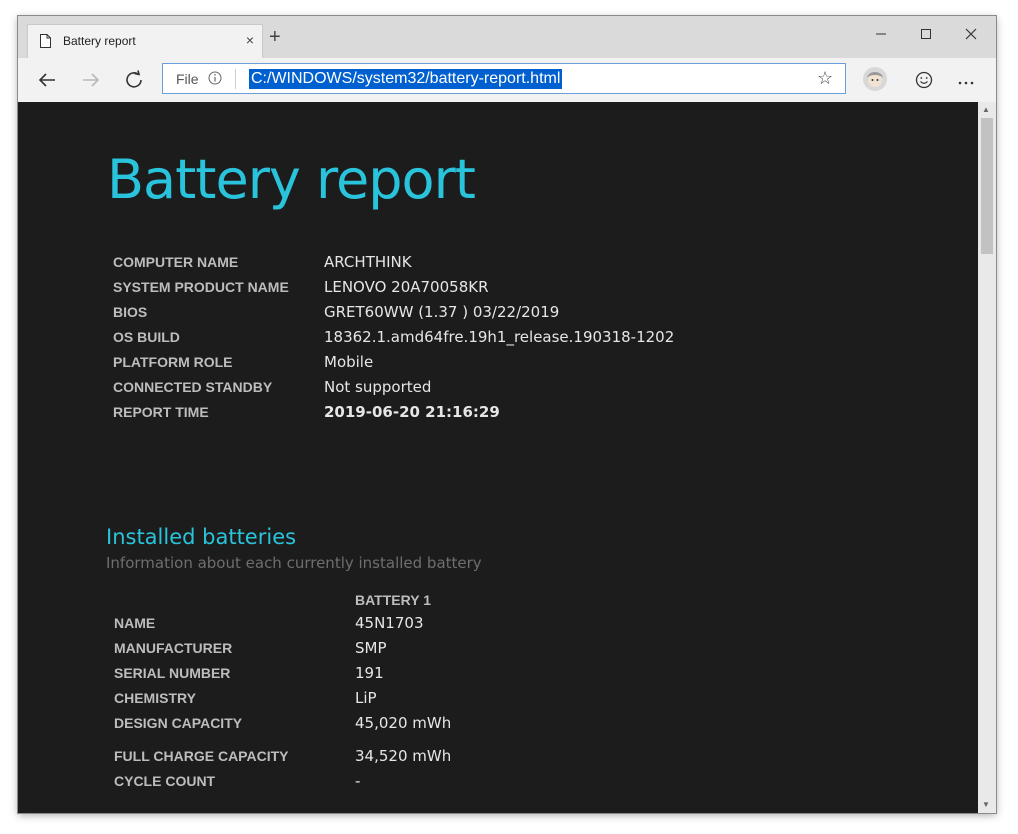  Describe the element at coordinates (187, 79) in the screenshot. I see `scheme-label: File` at that location.